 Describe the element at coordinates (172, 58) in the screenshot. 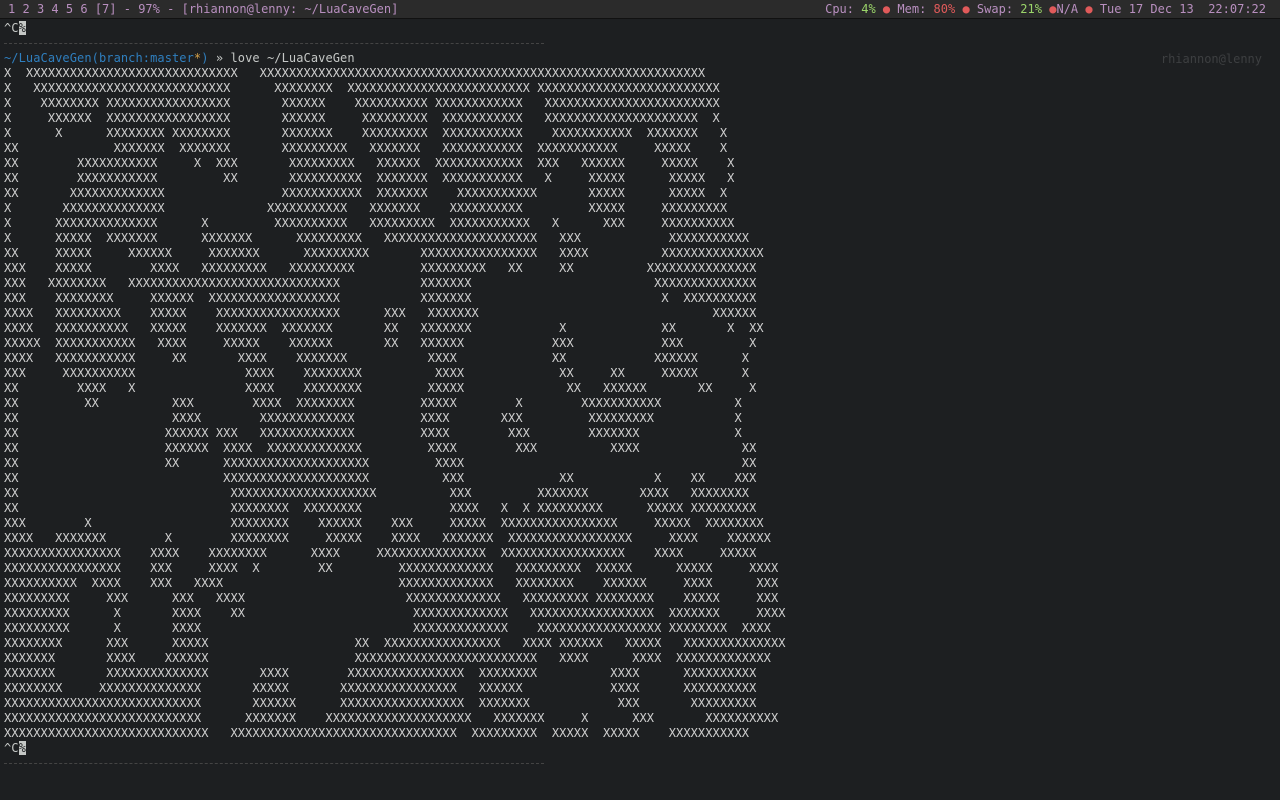

I see `prompt-branch-name: master` at that location.